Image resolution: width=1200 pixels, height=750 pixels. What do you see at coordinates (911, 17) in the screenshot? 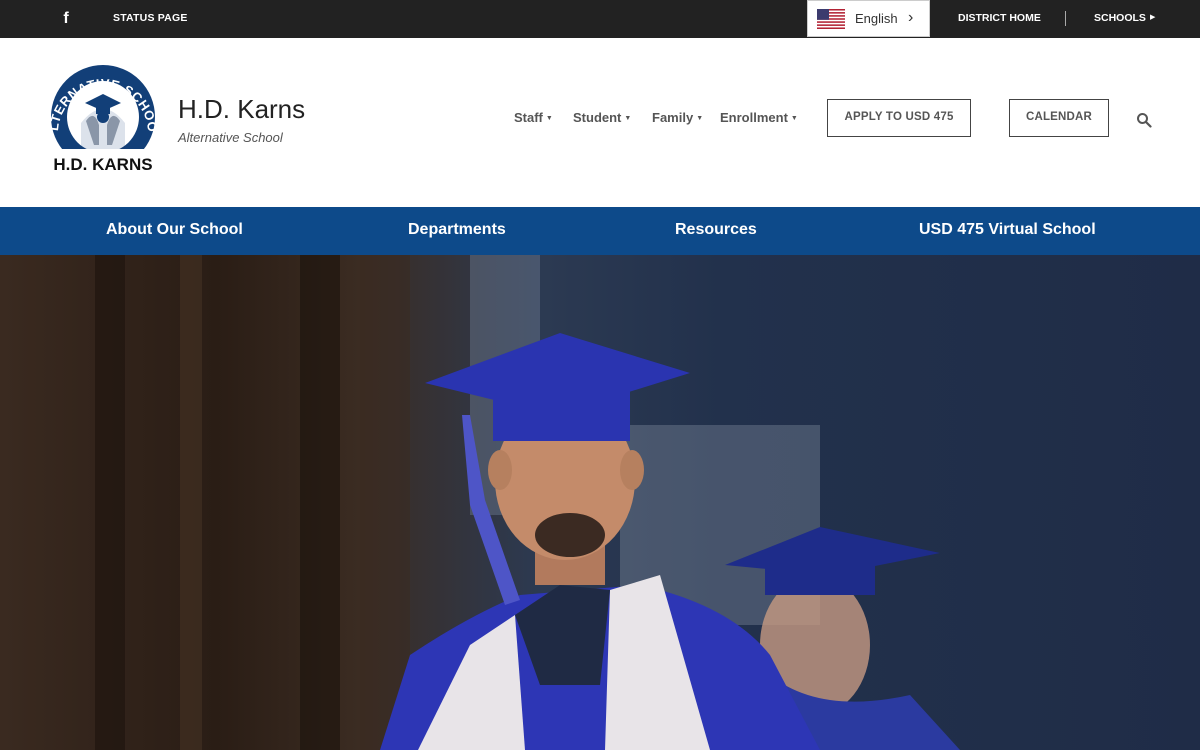
I see `chevron-right-icon: ›` at bounding box center [911, 17].